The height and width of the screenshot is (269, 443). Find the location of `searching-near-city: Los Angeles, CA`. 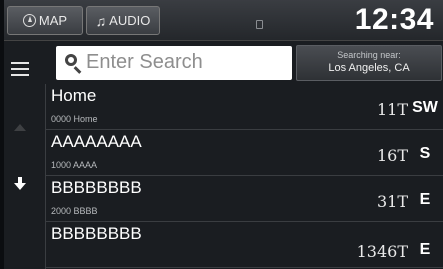

searching-near-city: Los Angeles, CA is located at coordinates (369, 68).